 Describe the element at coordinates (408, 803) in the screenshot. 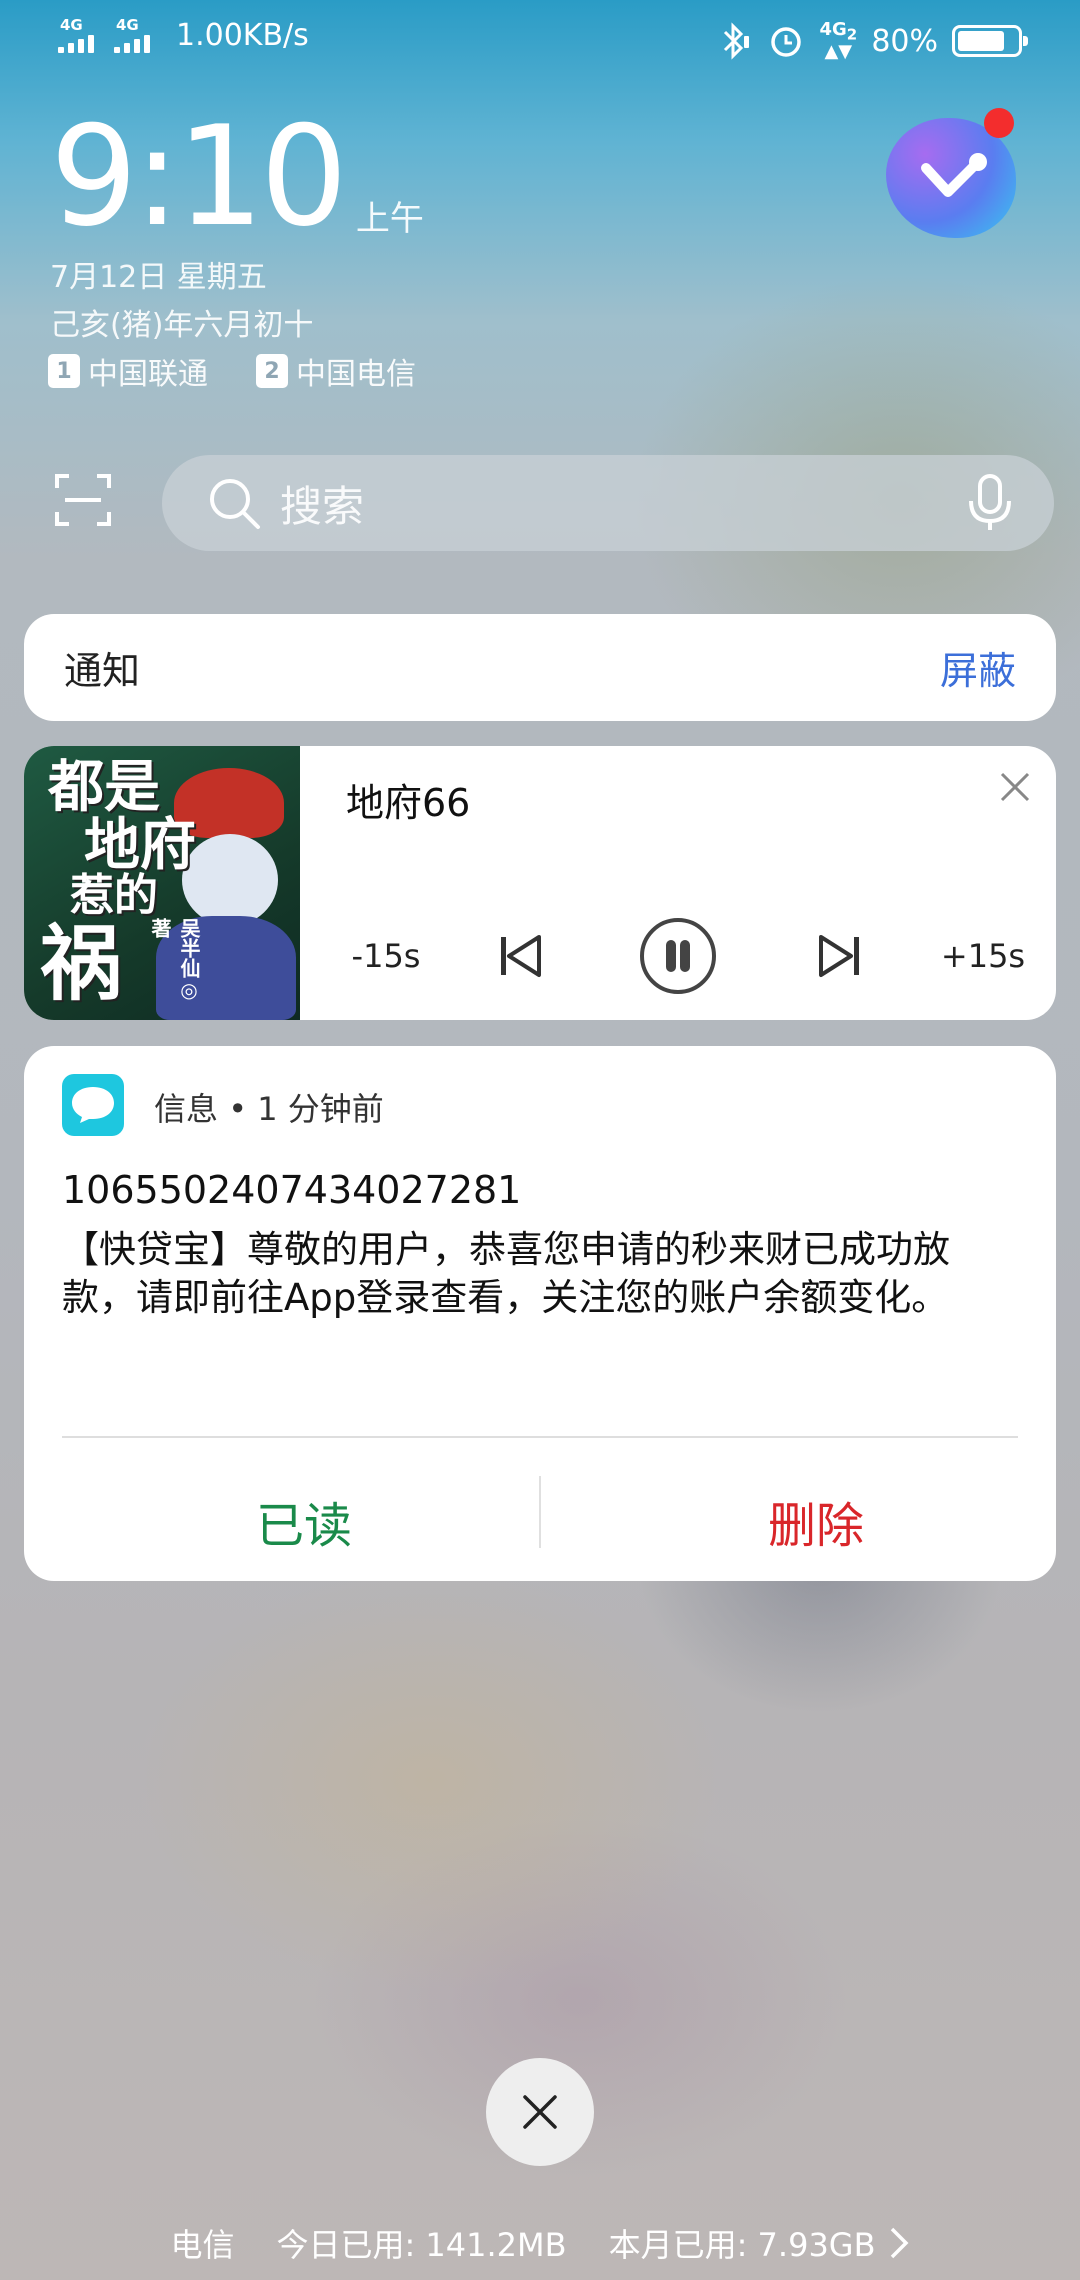

I see `track-title: 地府66` at that location.